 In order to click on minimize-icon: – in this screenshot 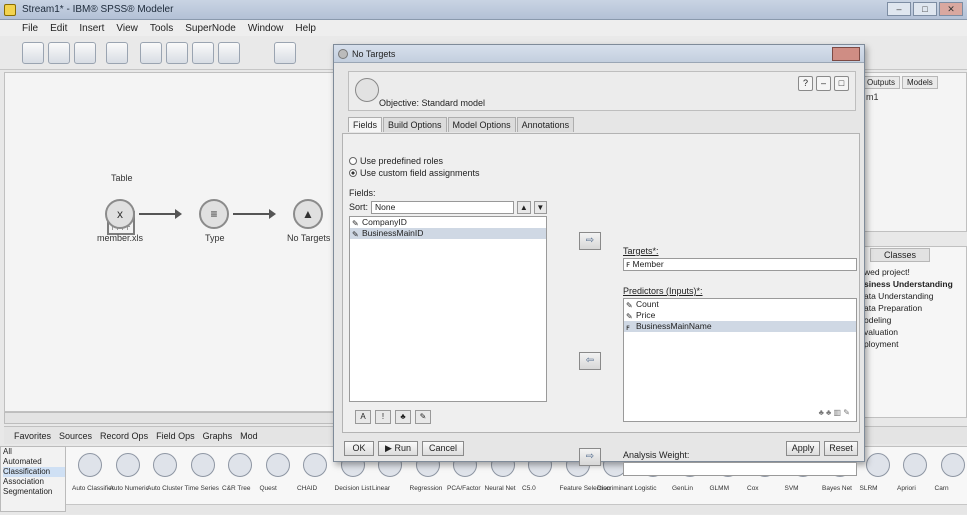, I will do `click(823, 83)`.